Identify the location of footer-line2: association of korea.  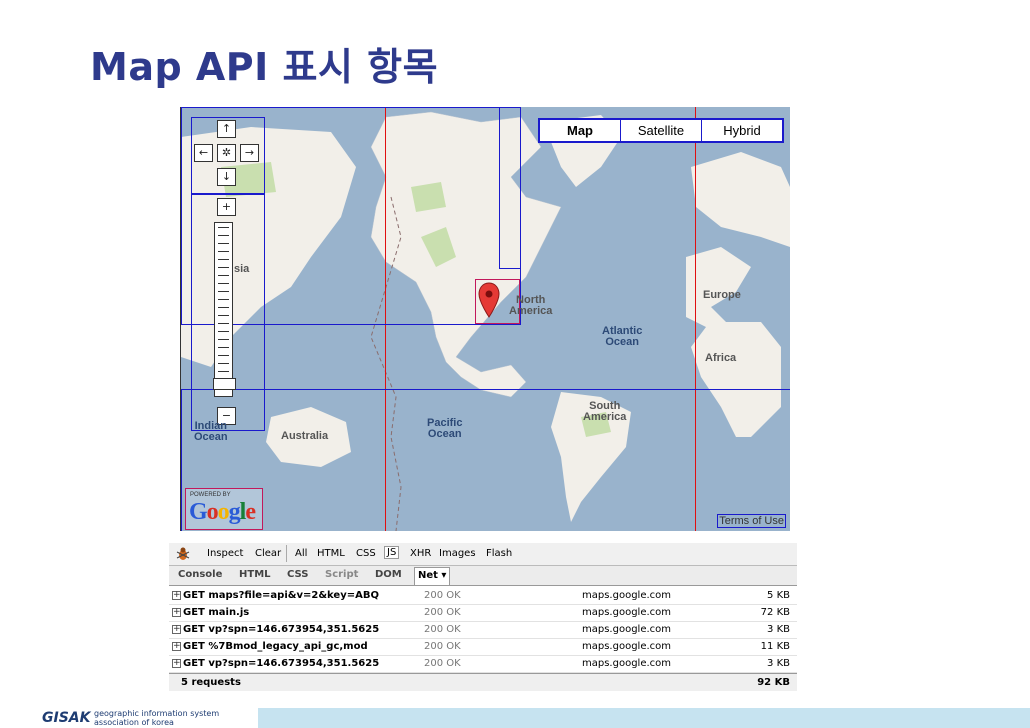
(134, 722).